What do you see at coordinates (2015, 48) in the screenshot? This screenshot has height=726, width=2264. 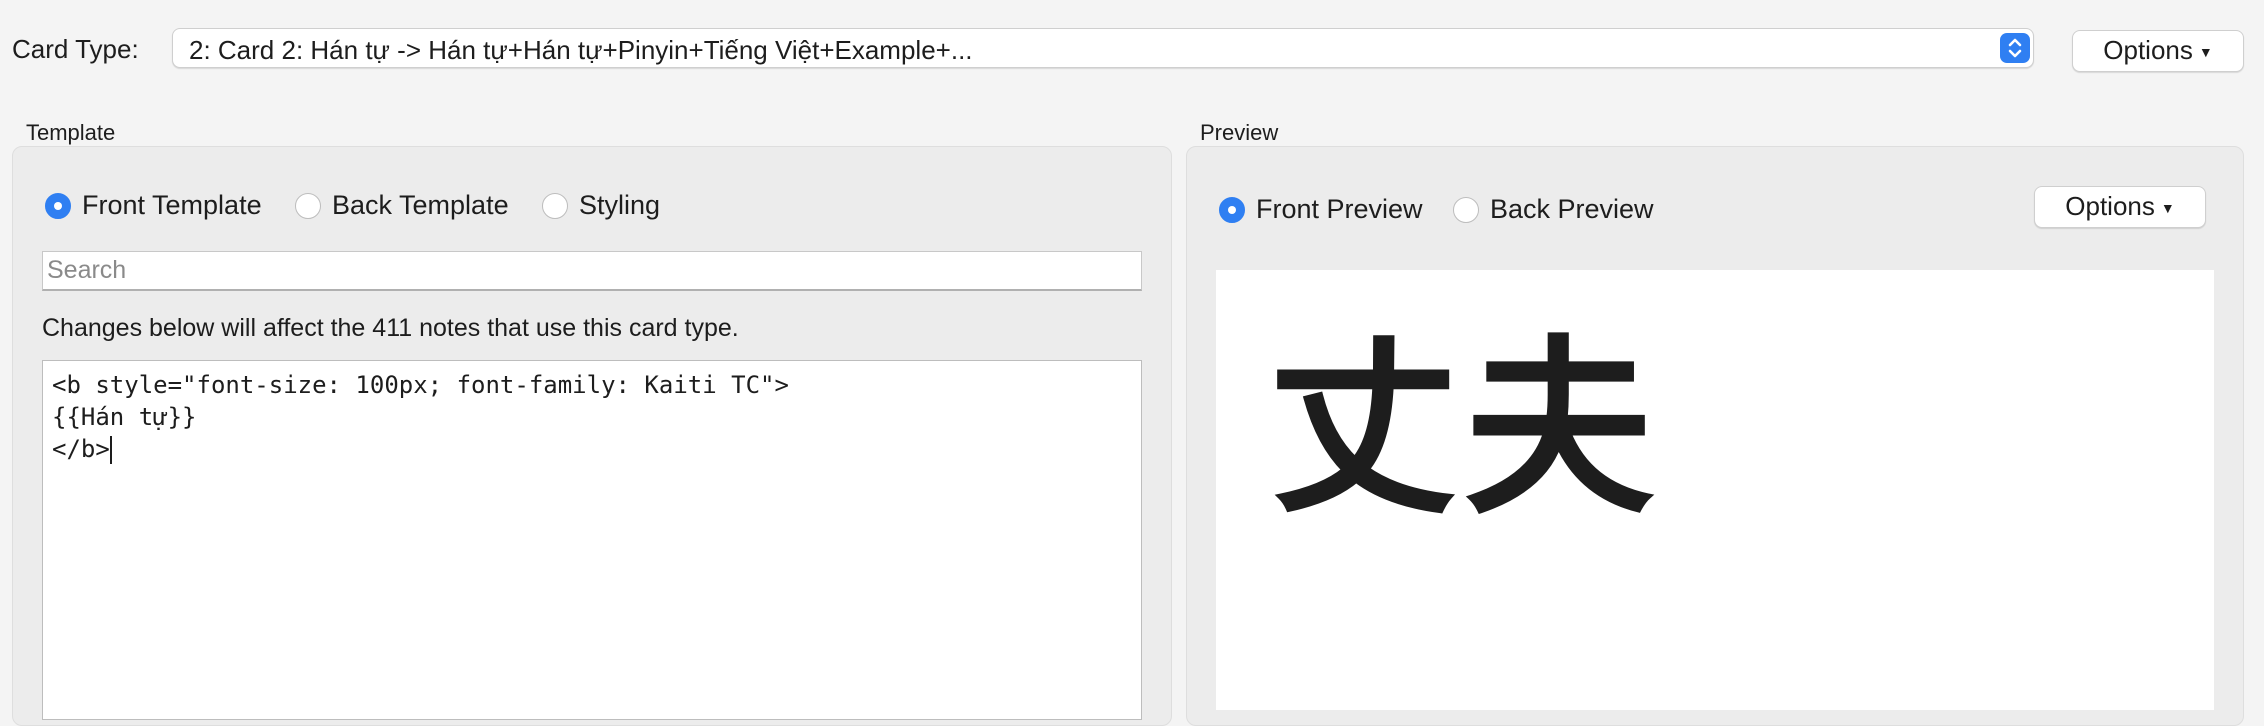 I see `up-down-chevron-icon` at bounding box center [2015, 48].